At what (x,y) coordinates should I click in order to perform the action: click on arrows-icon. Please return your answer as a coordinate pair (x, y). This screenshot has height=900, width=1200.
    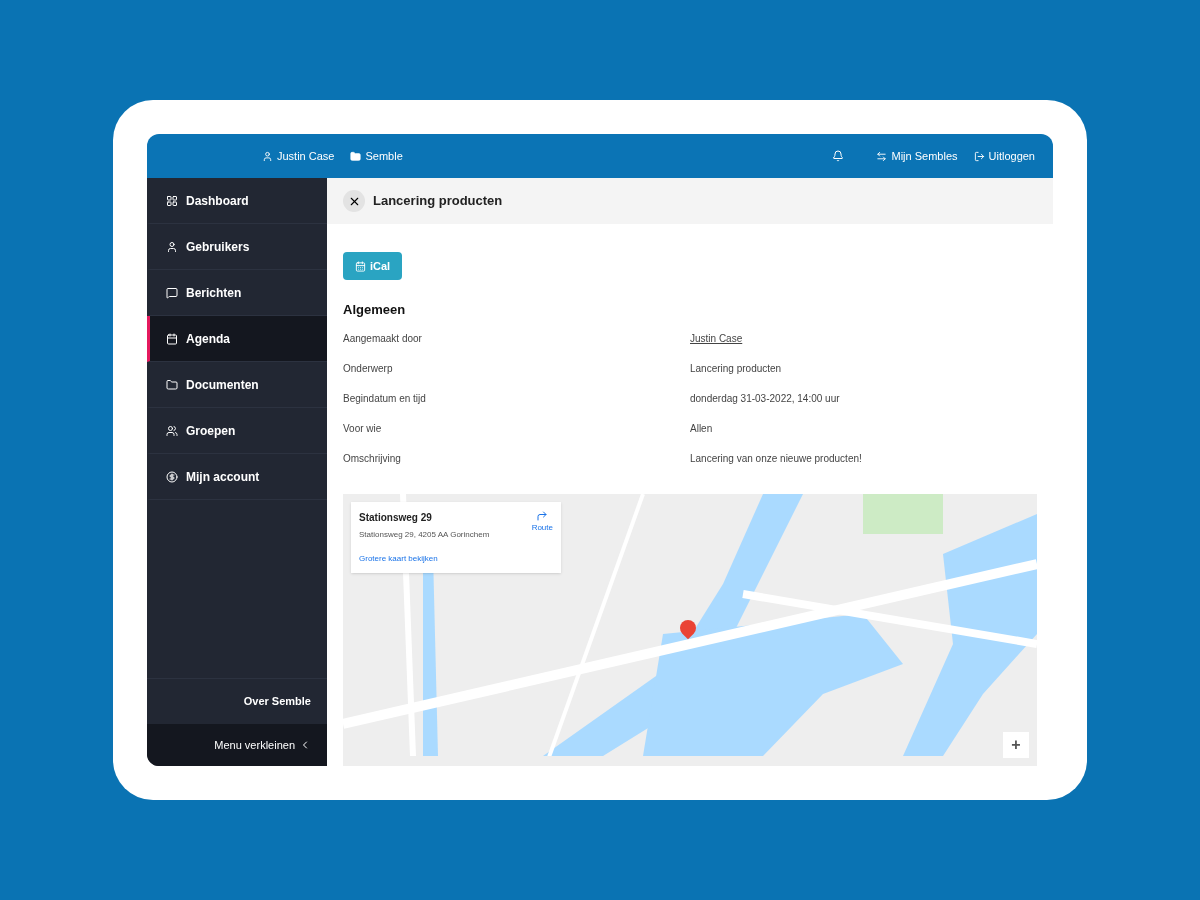
    Looking at the image, I should click on (882, 156).